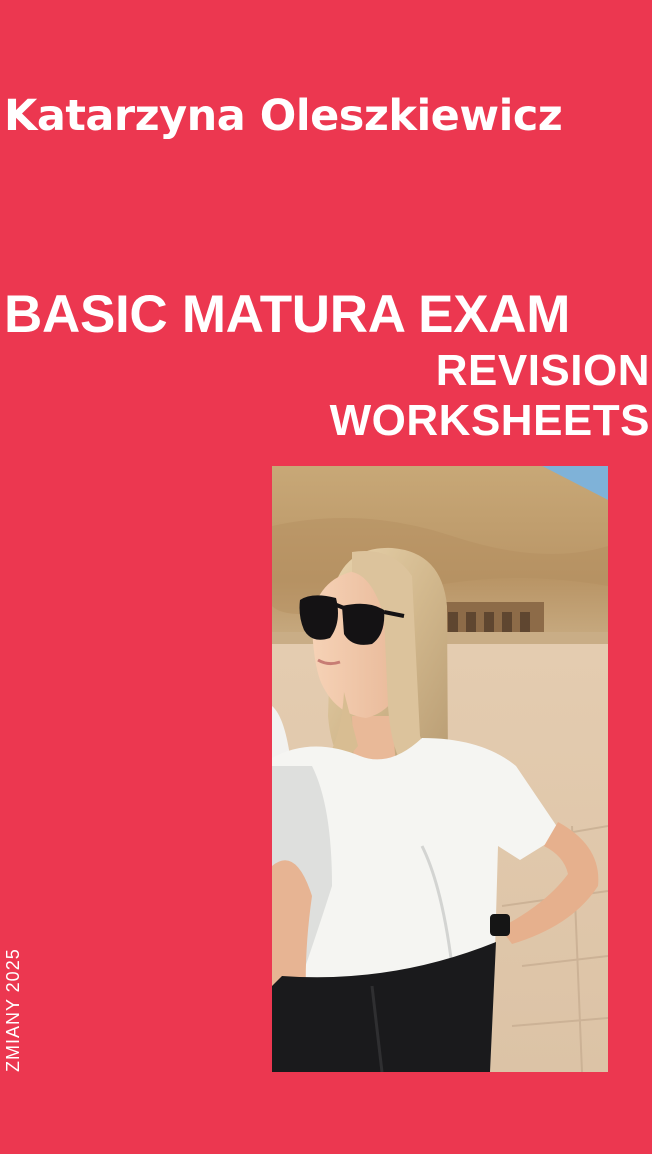 The image size is (652, 1154). I want to click on book-title-subtitle: REVISION WORKSHEETS, so click(490, 396).